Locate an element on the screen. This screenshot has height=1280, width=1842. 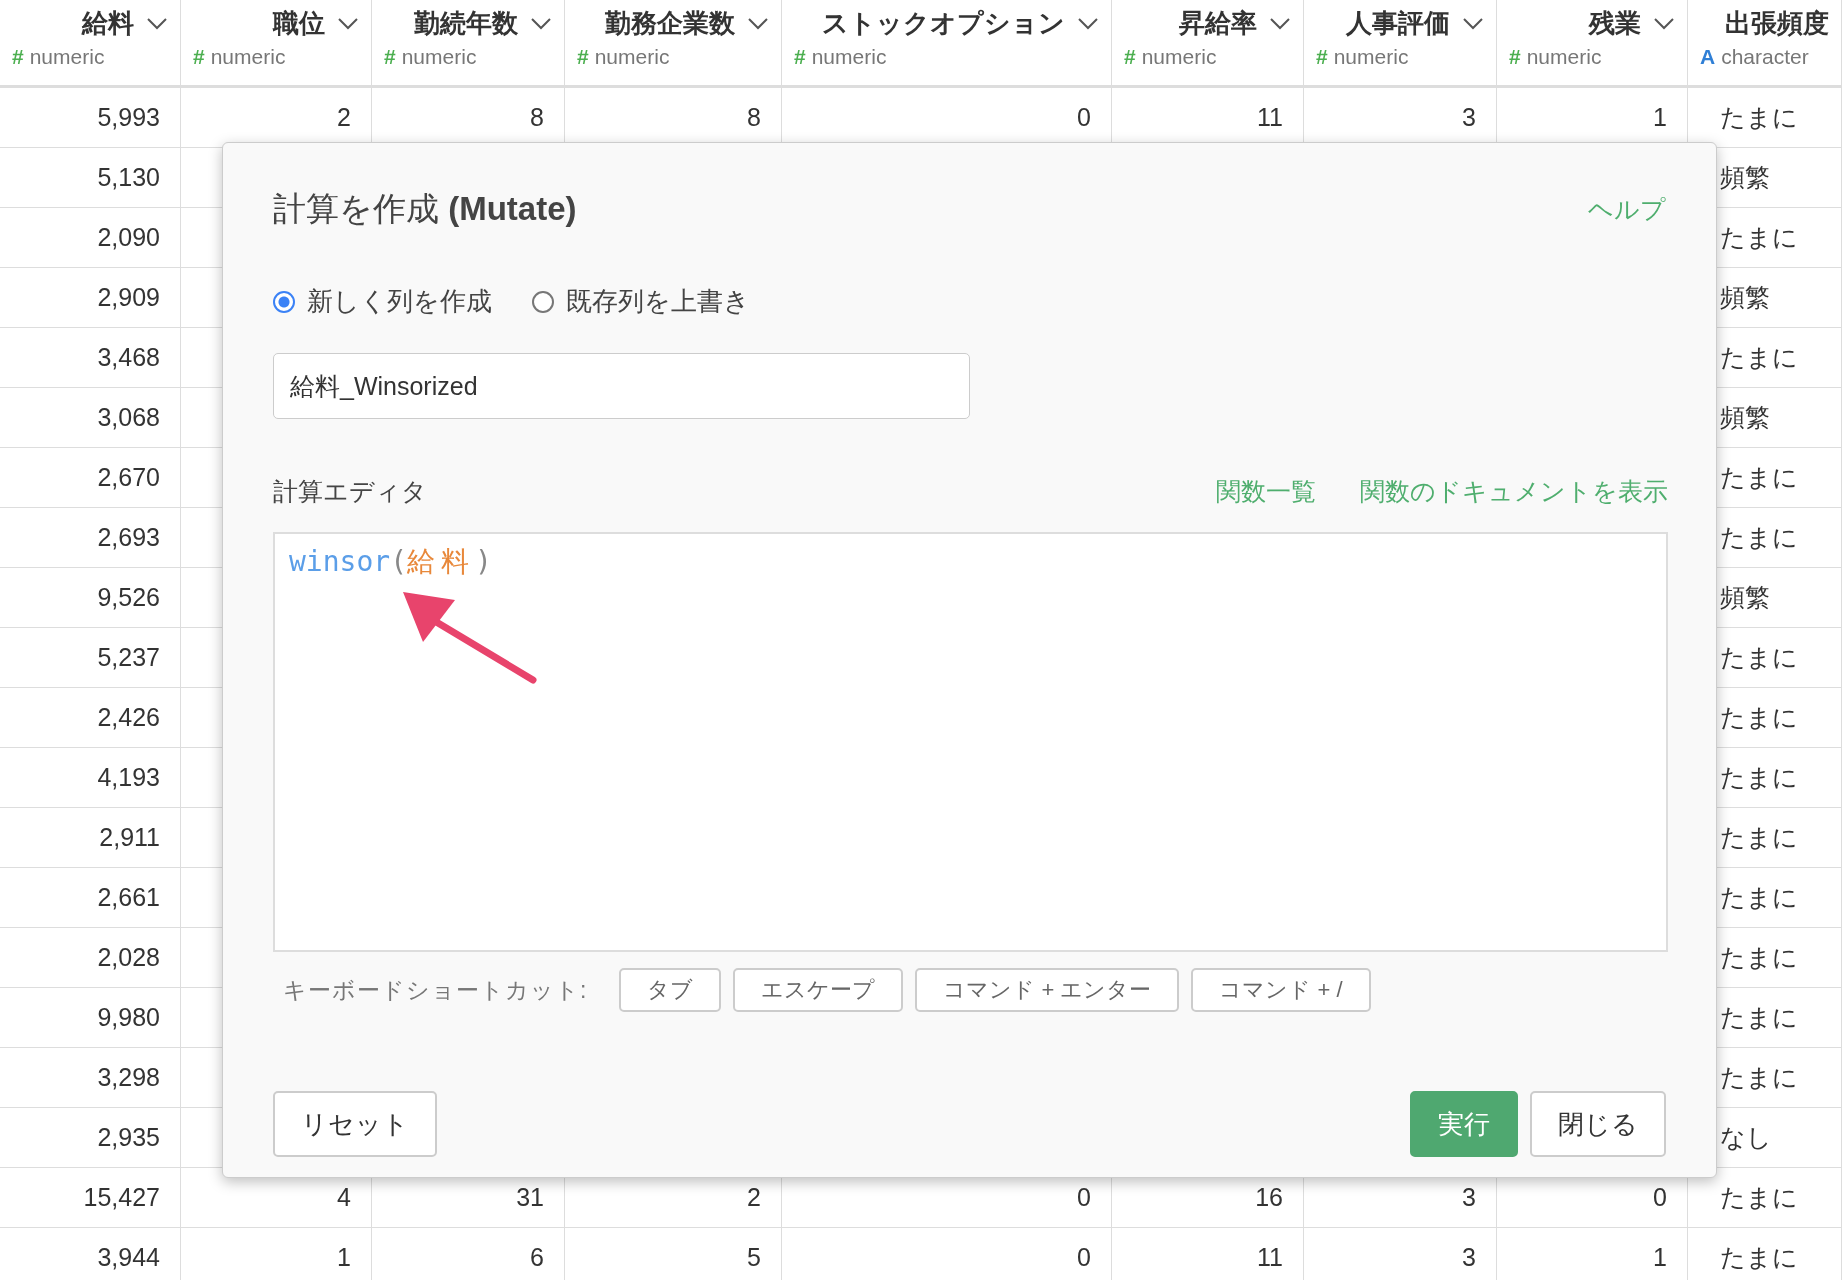
table-cell: 3,298 is located at coordinates (128, 1077).